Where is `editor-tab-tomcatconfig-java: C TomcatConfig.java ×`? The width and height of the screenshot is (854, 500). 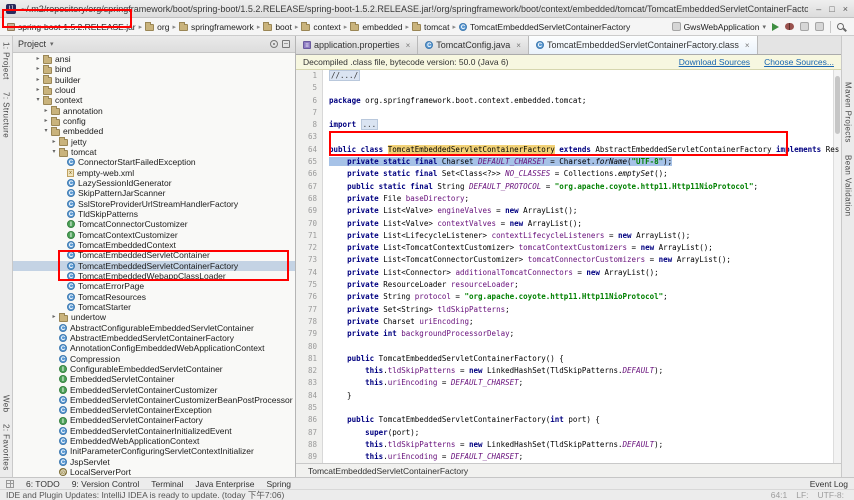 editor-tab-tomcatconfig-java: C TomcatConfig.java × is located at coordinates (473, 45).